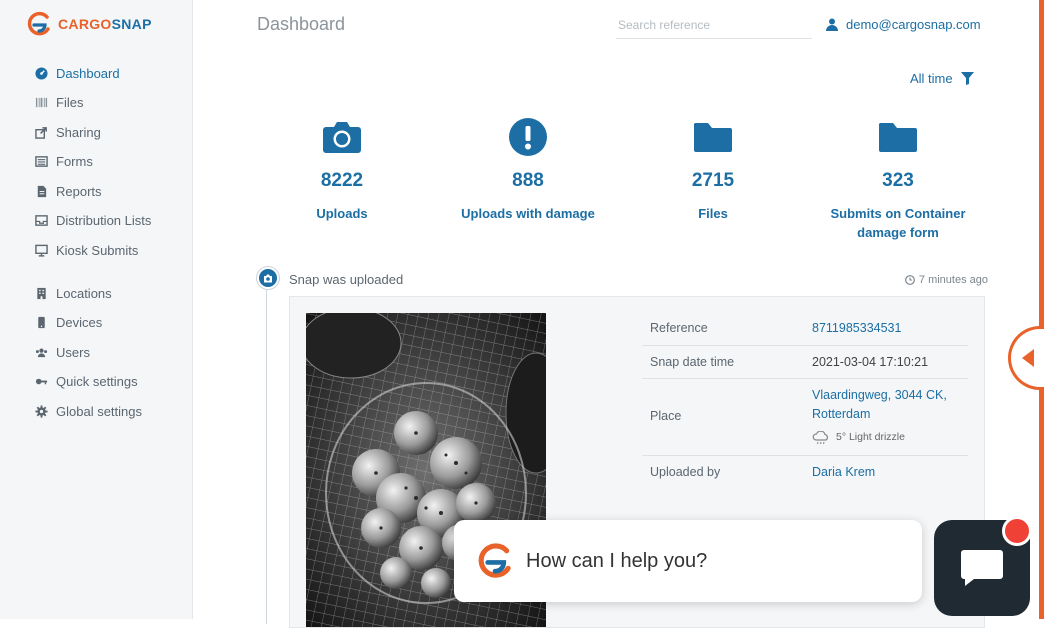  What do you see at coordinates (301, 24) in the screenshot?
I see `page-title: Dashboard` at bounding box center [301, 24].